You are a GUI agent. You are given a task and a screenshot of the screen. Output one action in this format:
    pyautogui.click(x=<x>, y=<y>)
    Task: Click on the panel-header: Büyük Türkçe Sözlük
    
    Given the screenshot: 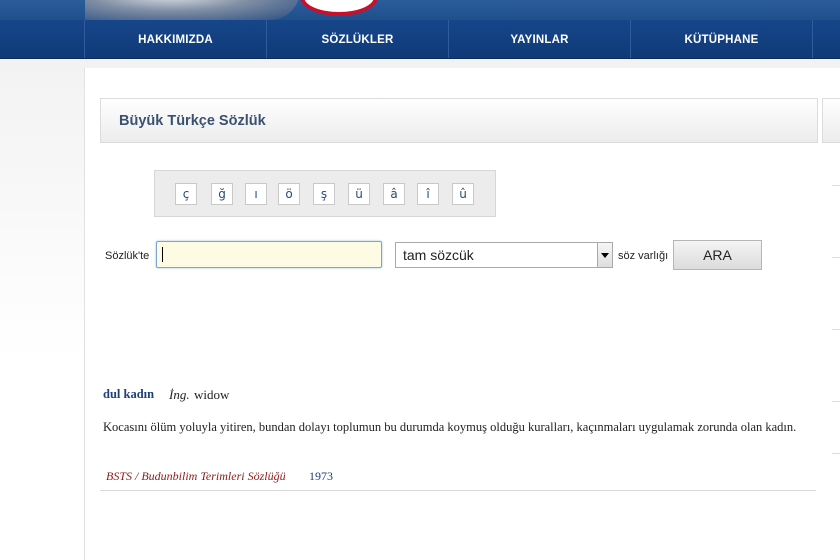 What is the action you would take?
    pyautogui.click(x=459, y=120)
    